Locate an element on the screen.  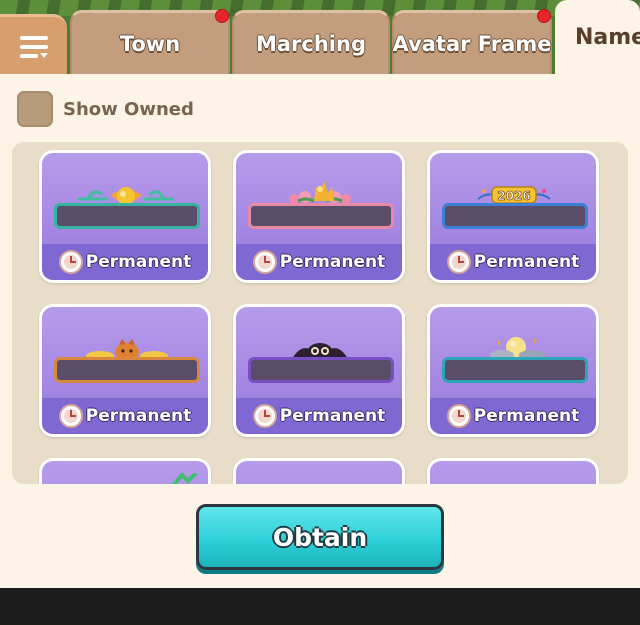
menu-button is located at coordinates (33, 45).